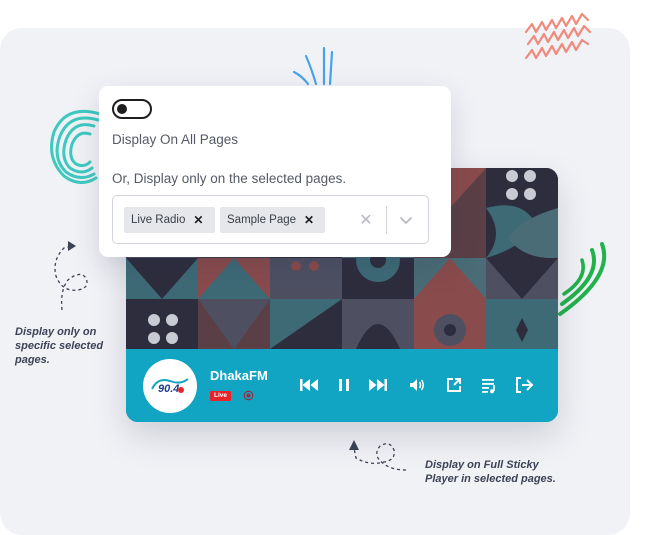 This screenshot has height=535, width=667. Describe the element at coordinates (582, 279) in the screenshot. I see `green-arc-scribble` at that location.